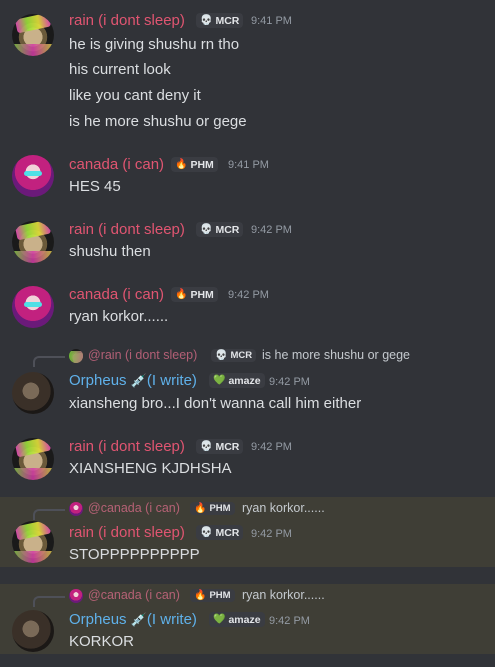  Describe the element at coordinates (95, 186) in the screenshot. I see `message-text: HES 45` at that location.